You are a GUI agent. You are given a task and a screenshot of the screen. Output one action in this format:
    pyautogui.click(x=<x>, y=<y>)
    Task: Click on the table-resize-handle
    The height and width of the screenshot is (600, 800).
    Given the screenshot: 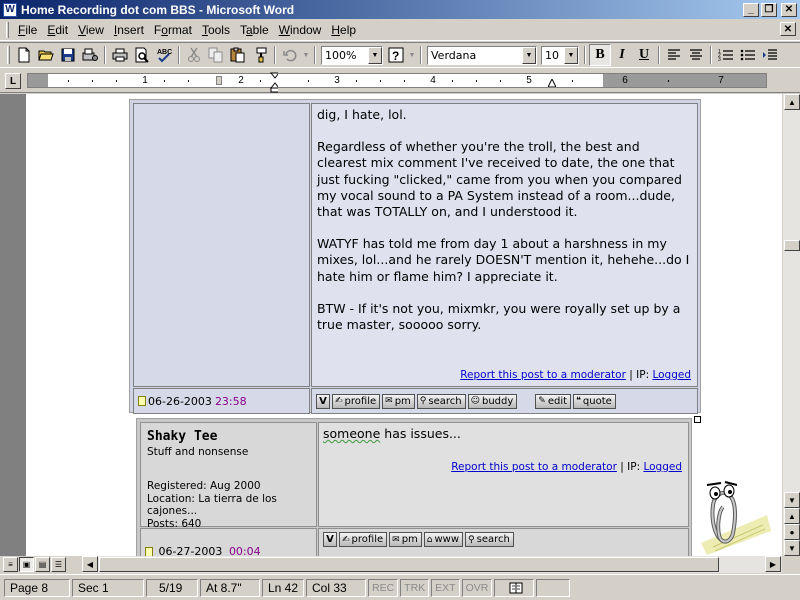 What is the action you would take?
    pyautogui.click(x=697, y=419)
    